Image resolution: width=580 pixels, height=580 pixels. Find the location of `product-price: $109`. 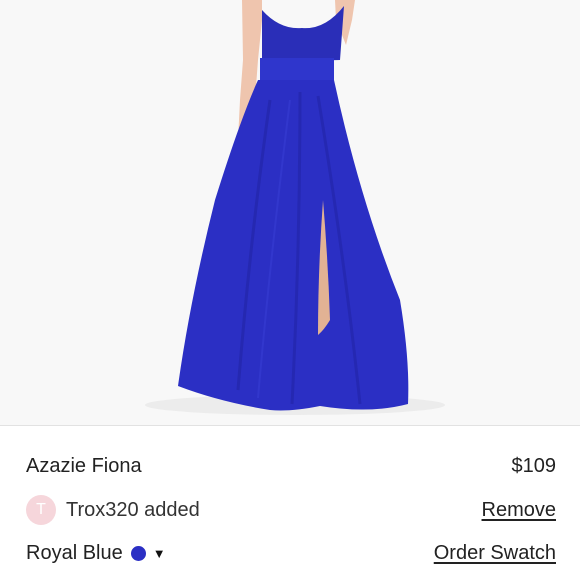

product-price: $109 is located at coordinates (534, 465).